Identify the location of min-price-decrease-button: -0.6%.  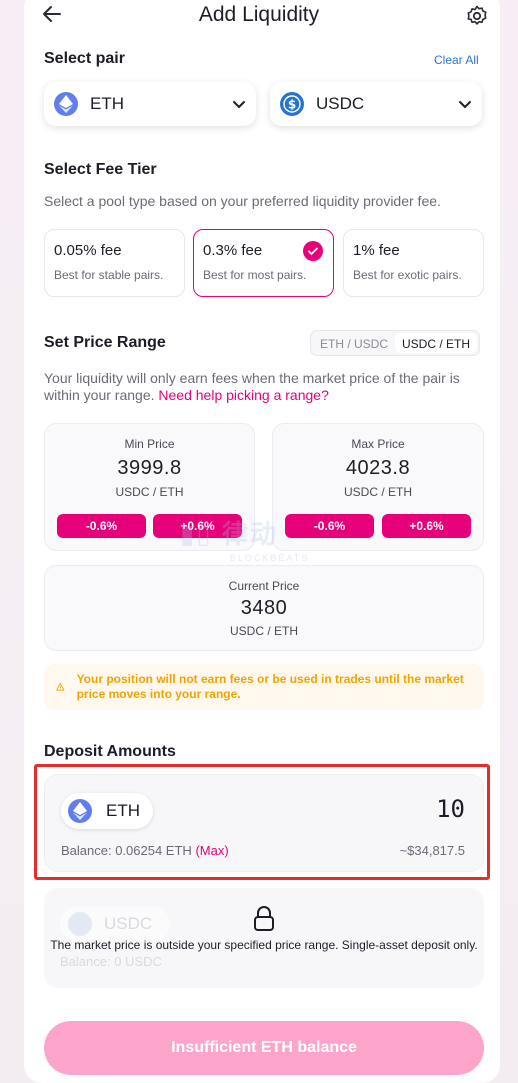
(101, 526).